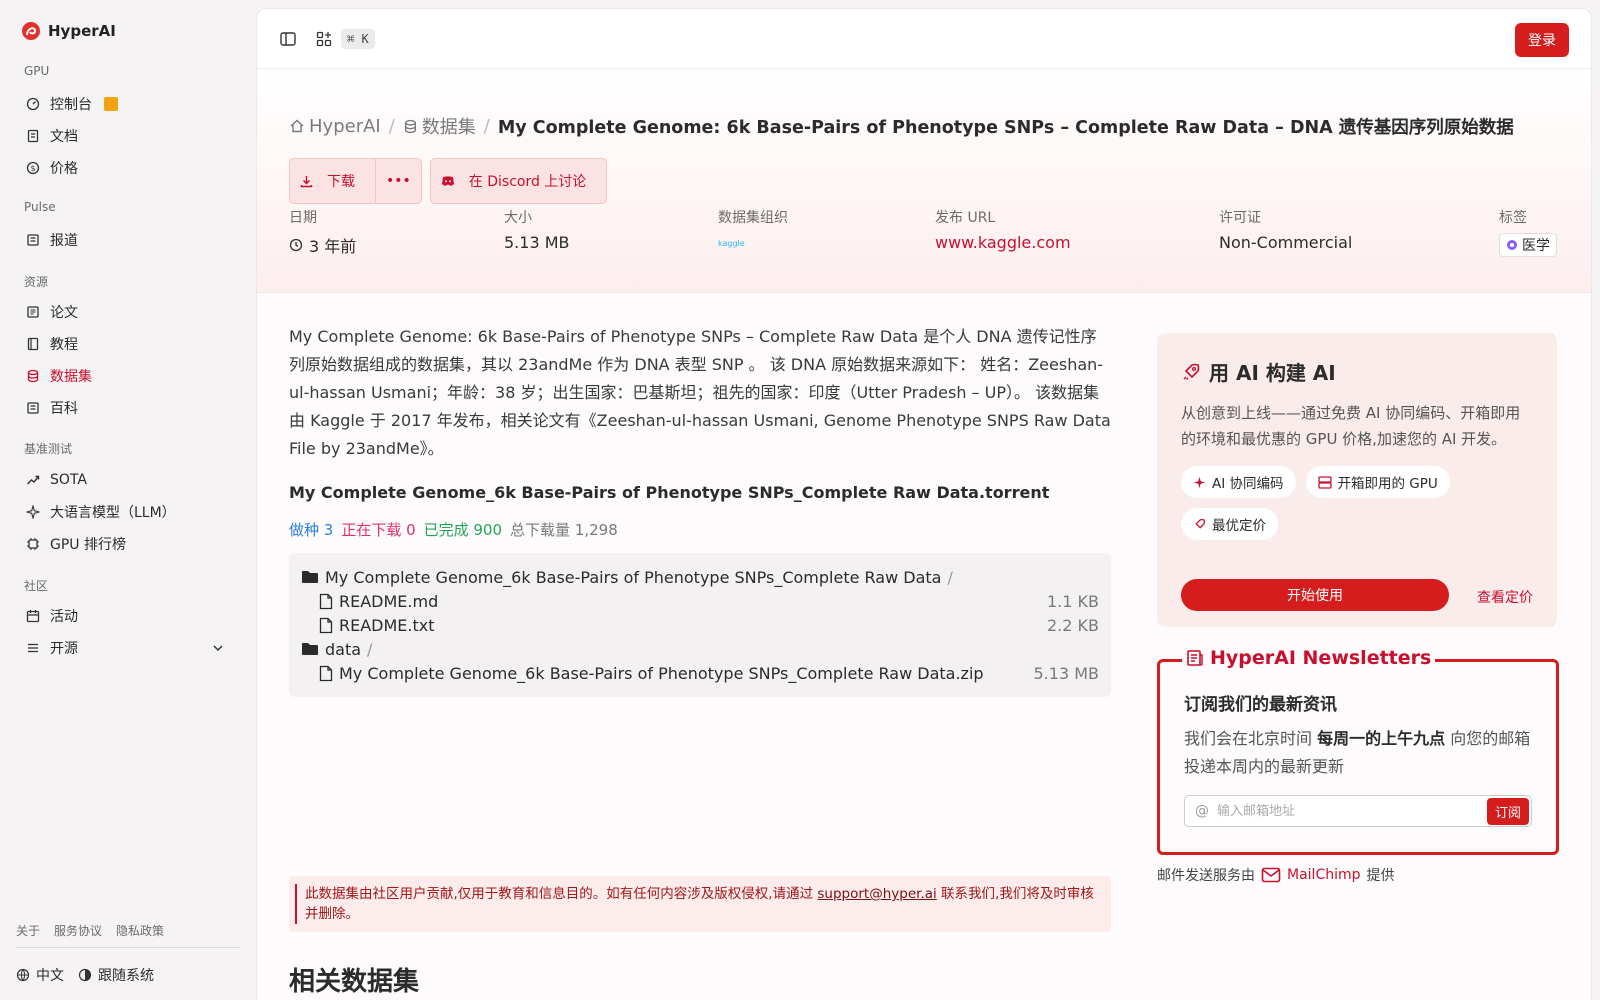  I want to click on footer-link-privacy: 隐私政策, so click(140, 930).